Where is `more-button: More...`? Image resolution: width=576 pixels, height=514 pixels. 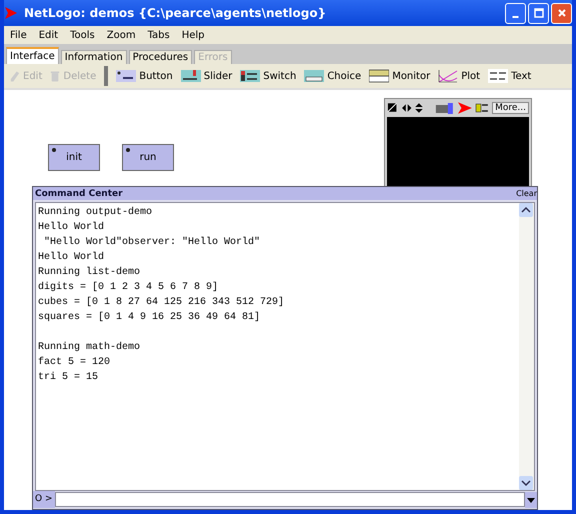
more-button: More... is located at coordinates (510, 108).